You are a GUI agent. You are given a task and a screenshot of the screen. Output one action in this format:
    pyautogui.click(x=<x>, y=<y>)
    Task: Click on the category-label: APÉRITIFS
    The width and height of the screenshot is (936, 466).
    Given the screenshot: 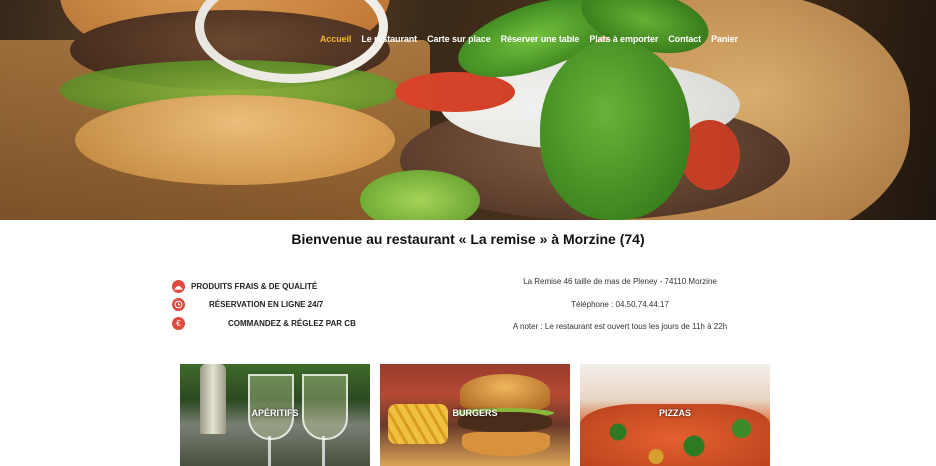 What is the action you would take?
    pyautogui.click(x=275, y=413)
    